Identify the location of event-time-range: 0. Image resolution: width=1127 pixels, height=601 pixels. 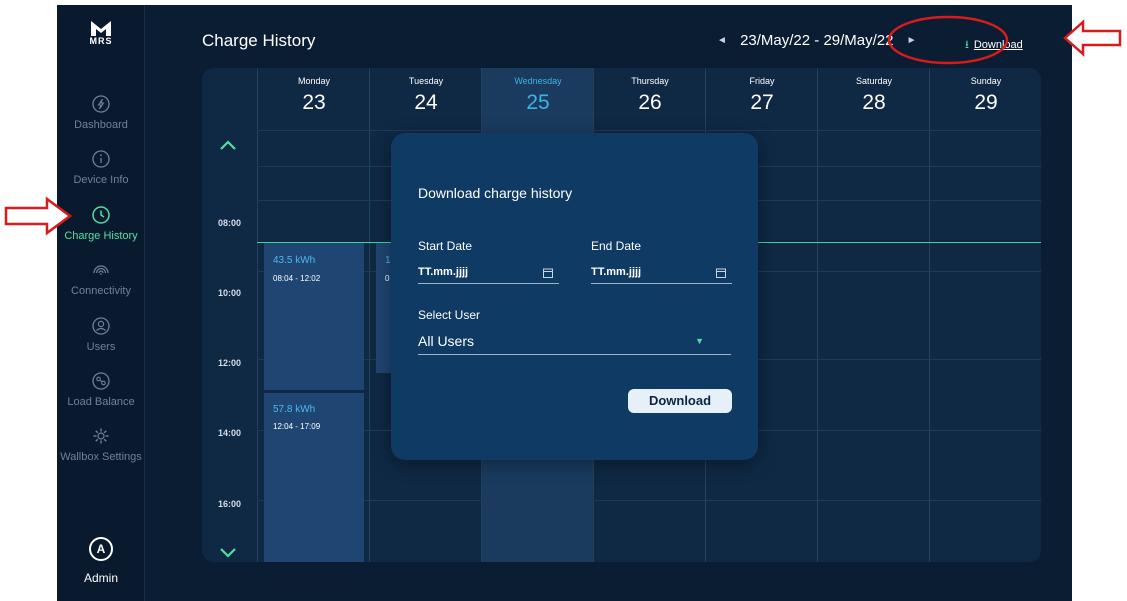
(387, 278).